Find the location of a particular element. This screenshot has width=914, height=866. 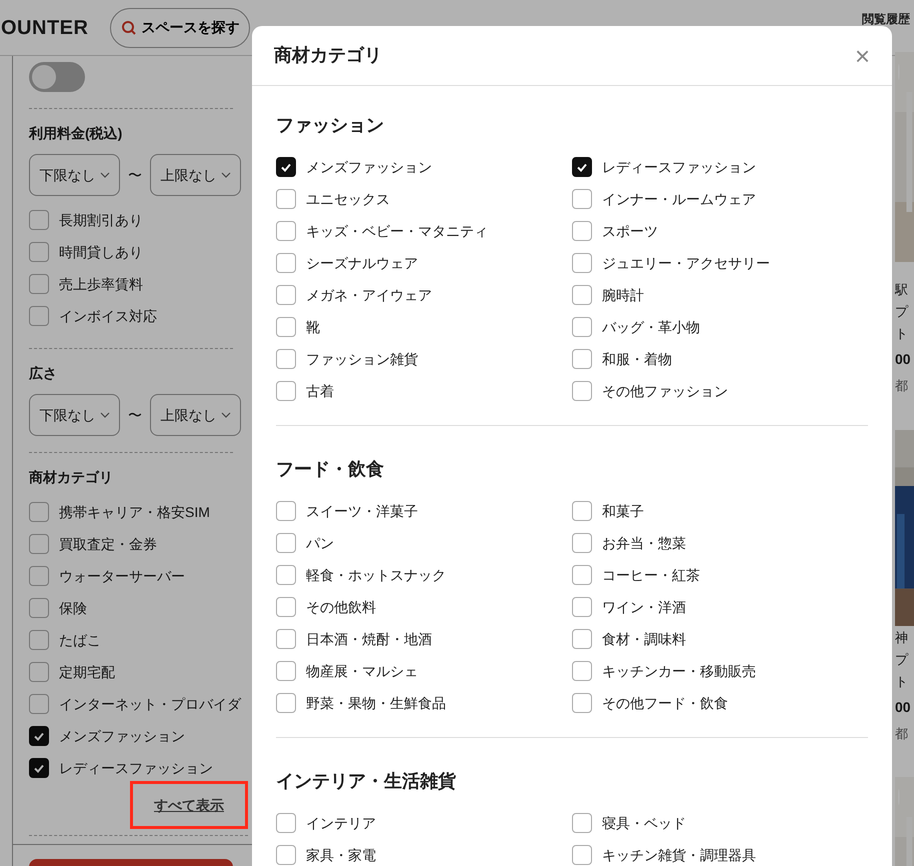

search-button: スペースを探す is located at coordinates (180, 28).